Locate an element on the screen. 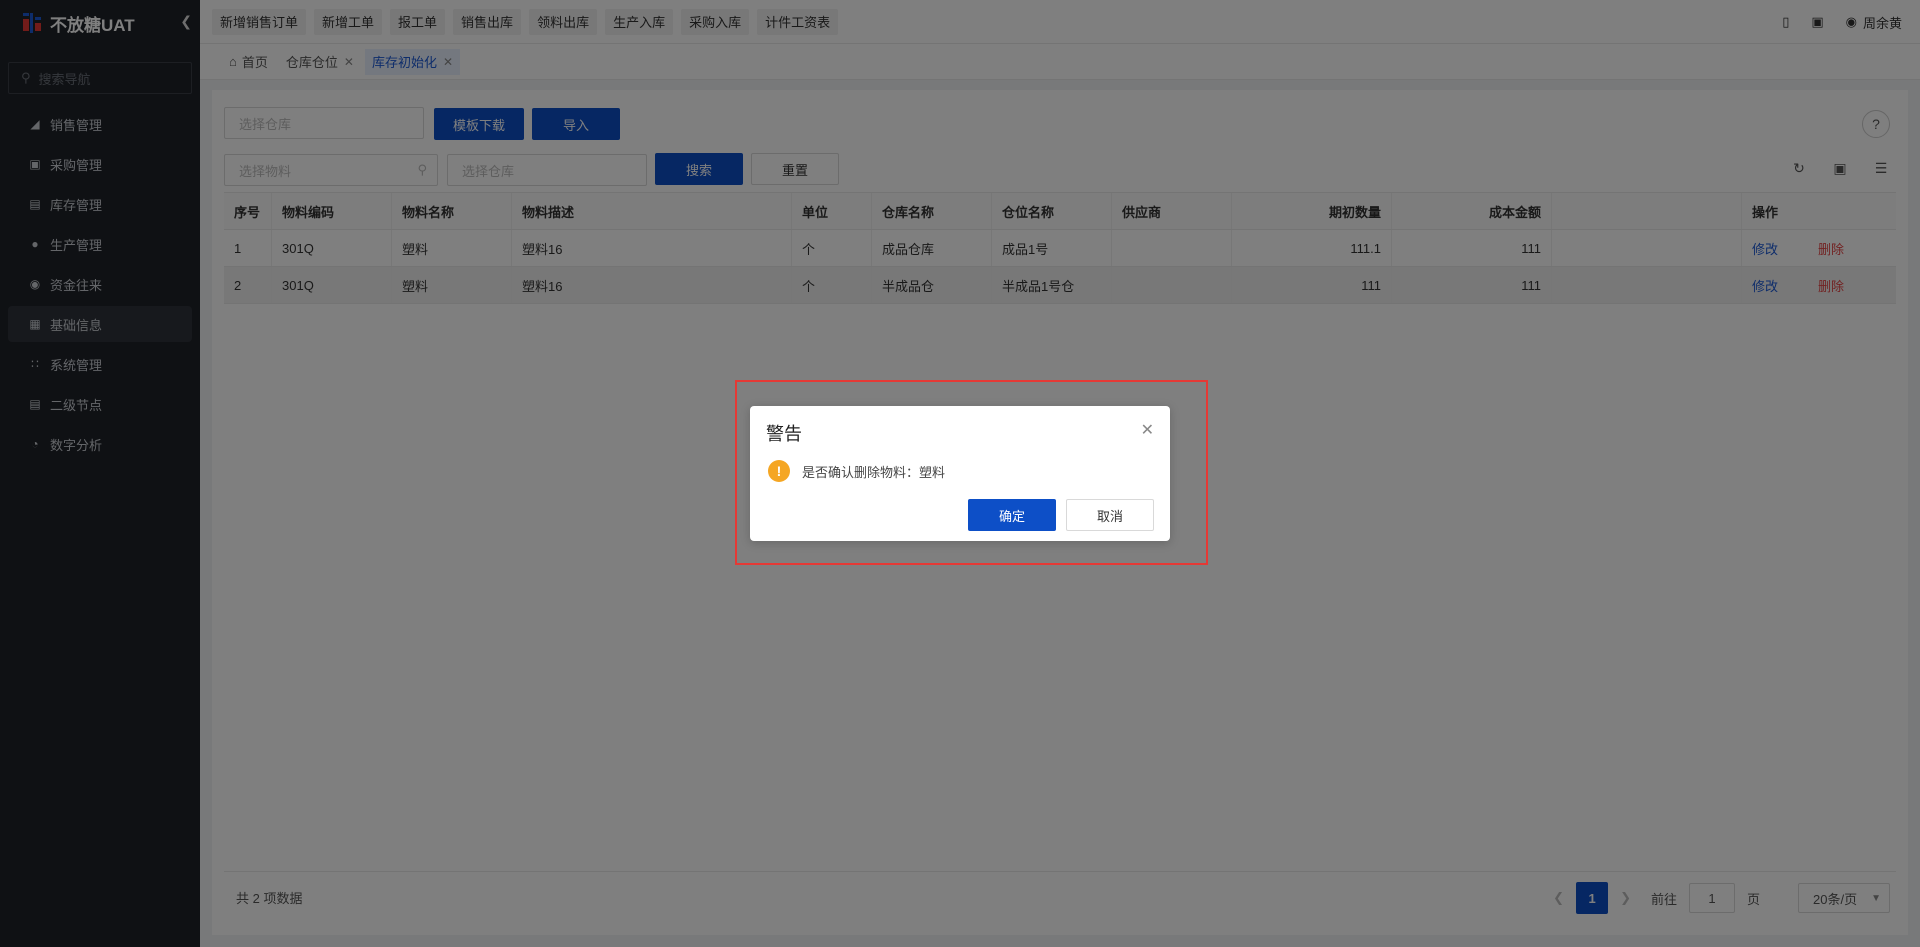 The image size is (1920, 947). close-icon: ✕ is located at coordinates (1147, 430).